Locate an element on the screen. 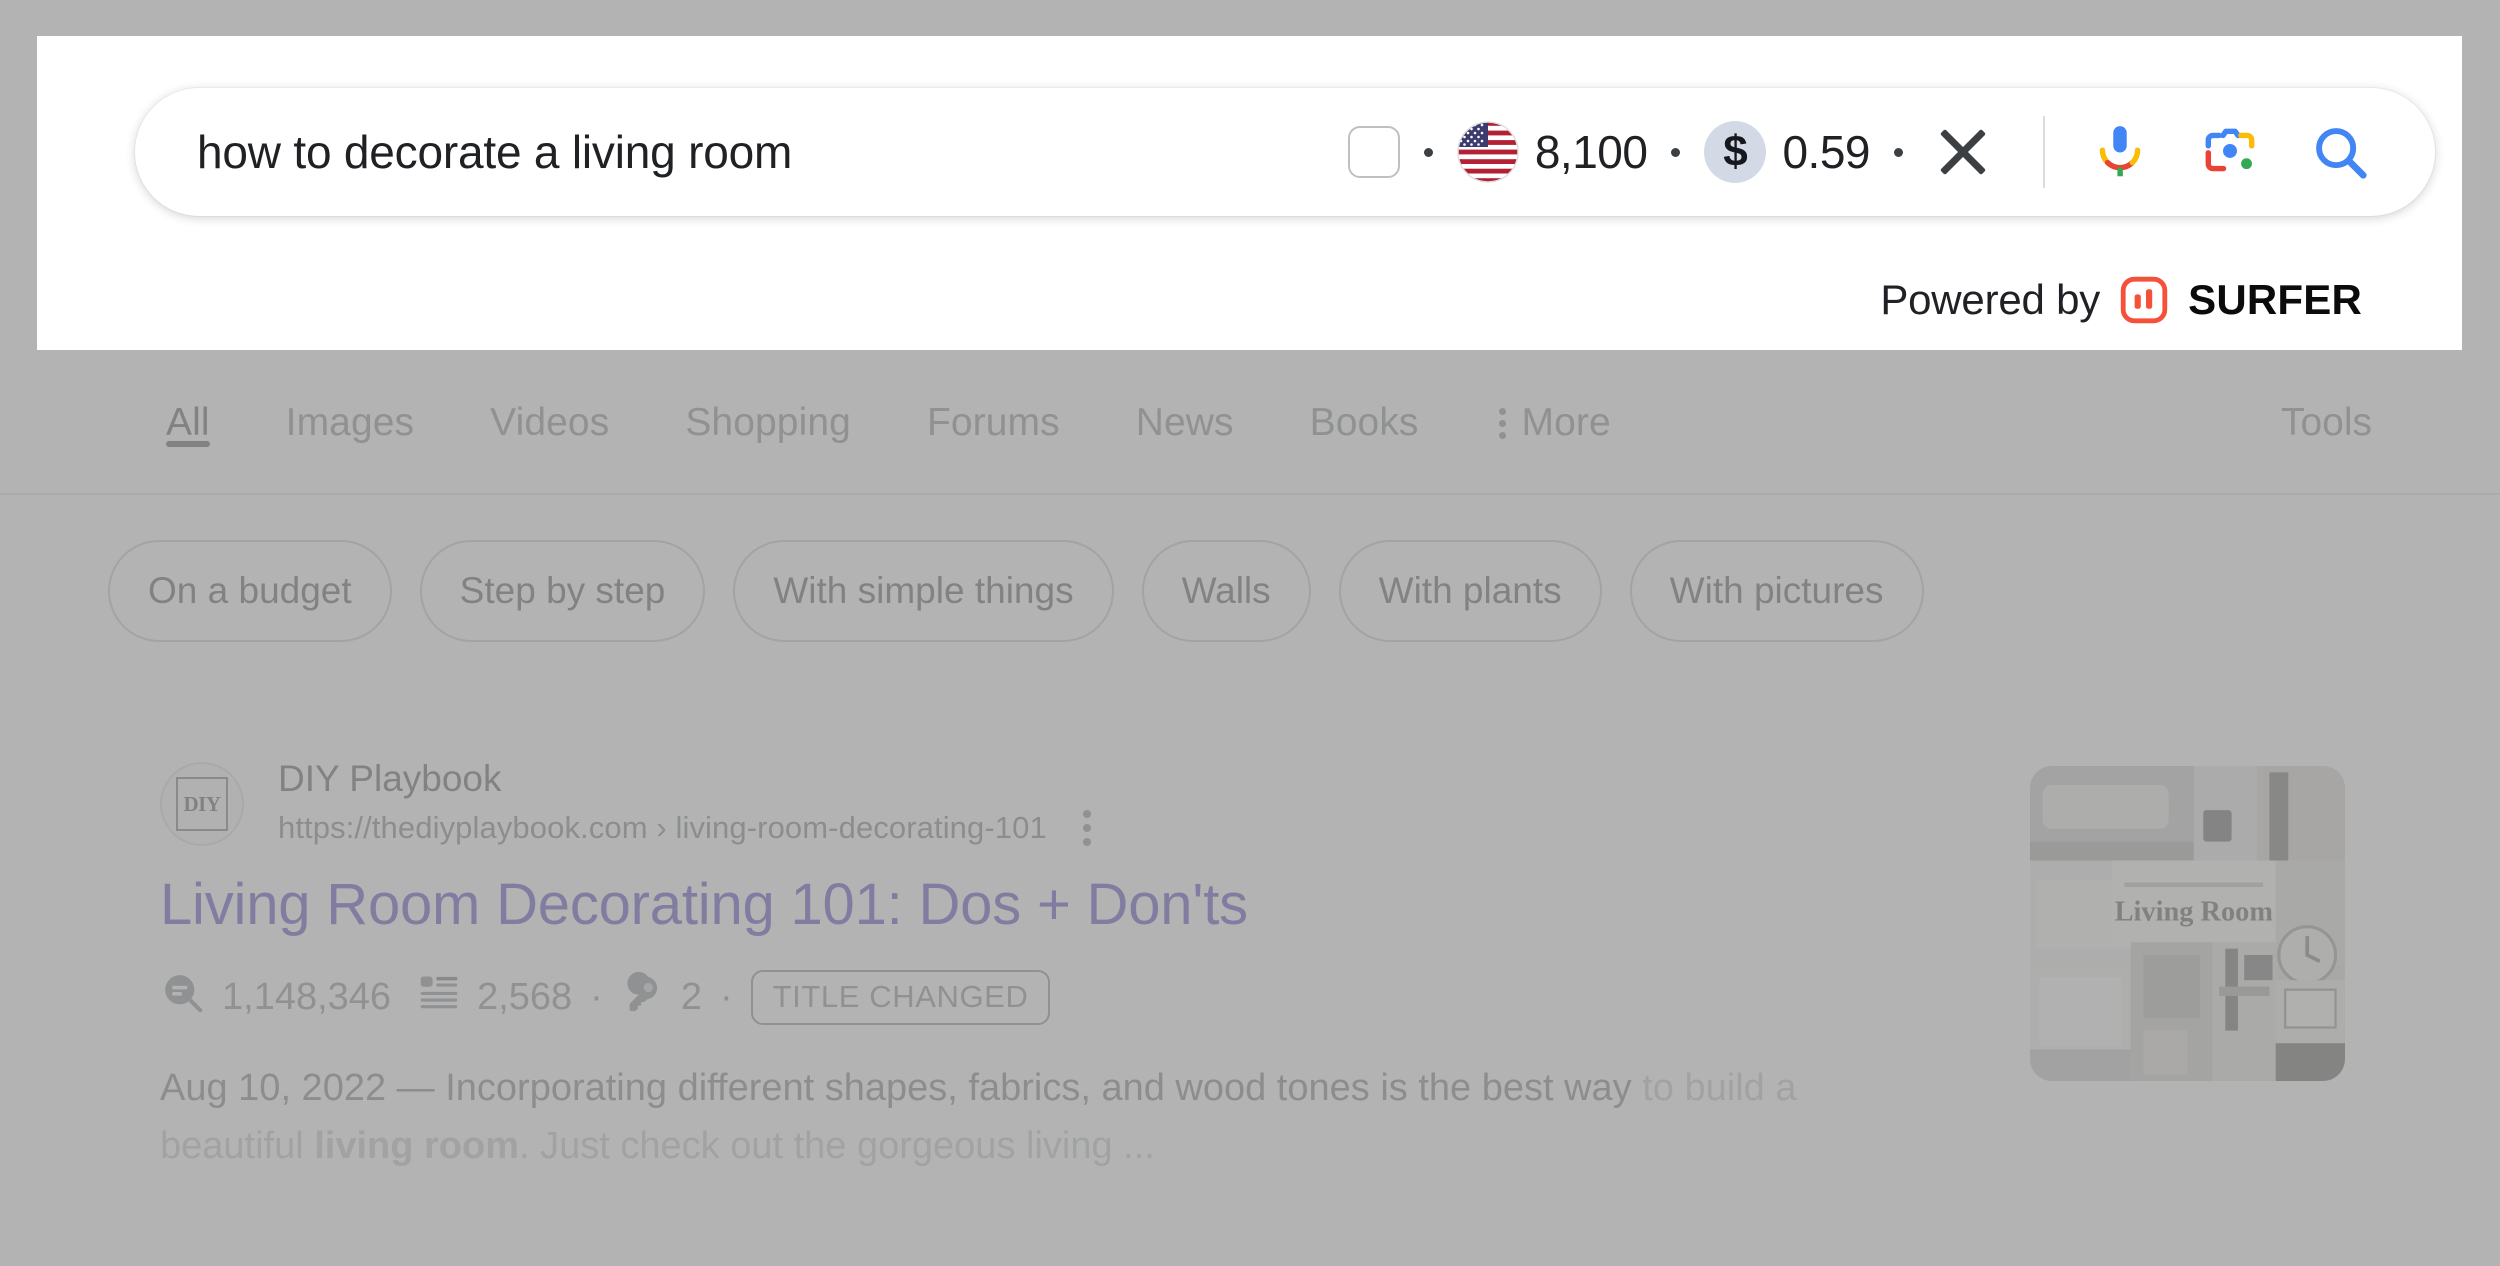 This screenshot has width=2500, height=1266. tab-images-label: Images is located at coordinates (350, 422).